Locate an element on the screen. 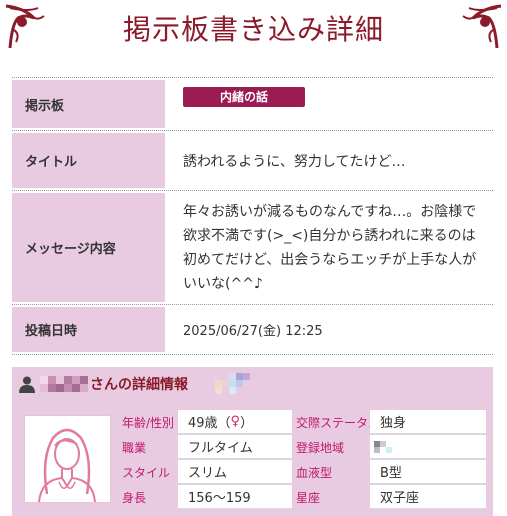  height-label: 身長 is located at coordinates (134, 497).